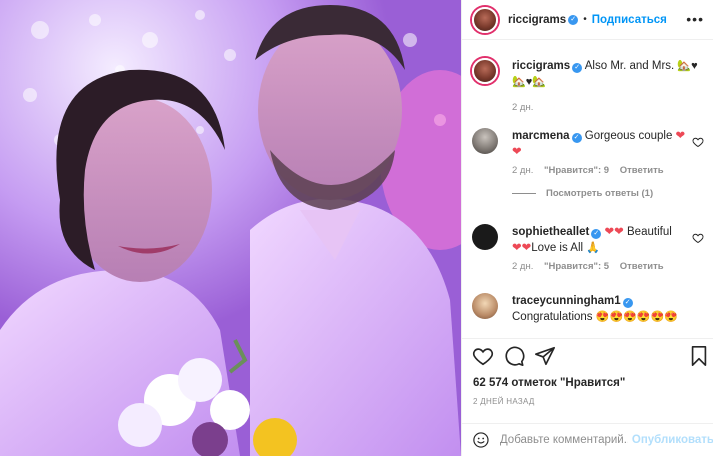  Describe the element at coordinates (628, 136) in the screenshot. I see `comment-text: Gorgeous couple` at that location.